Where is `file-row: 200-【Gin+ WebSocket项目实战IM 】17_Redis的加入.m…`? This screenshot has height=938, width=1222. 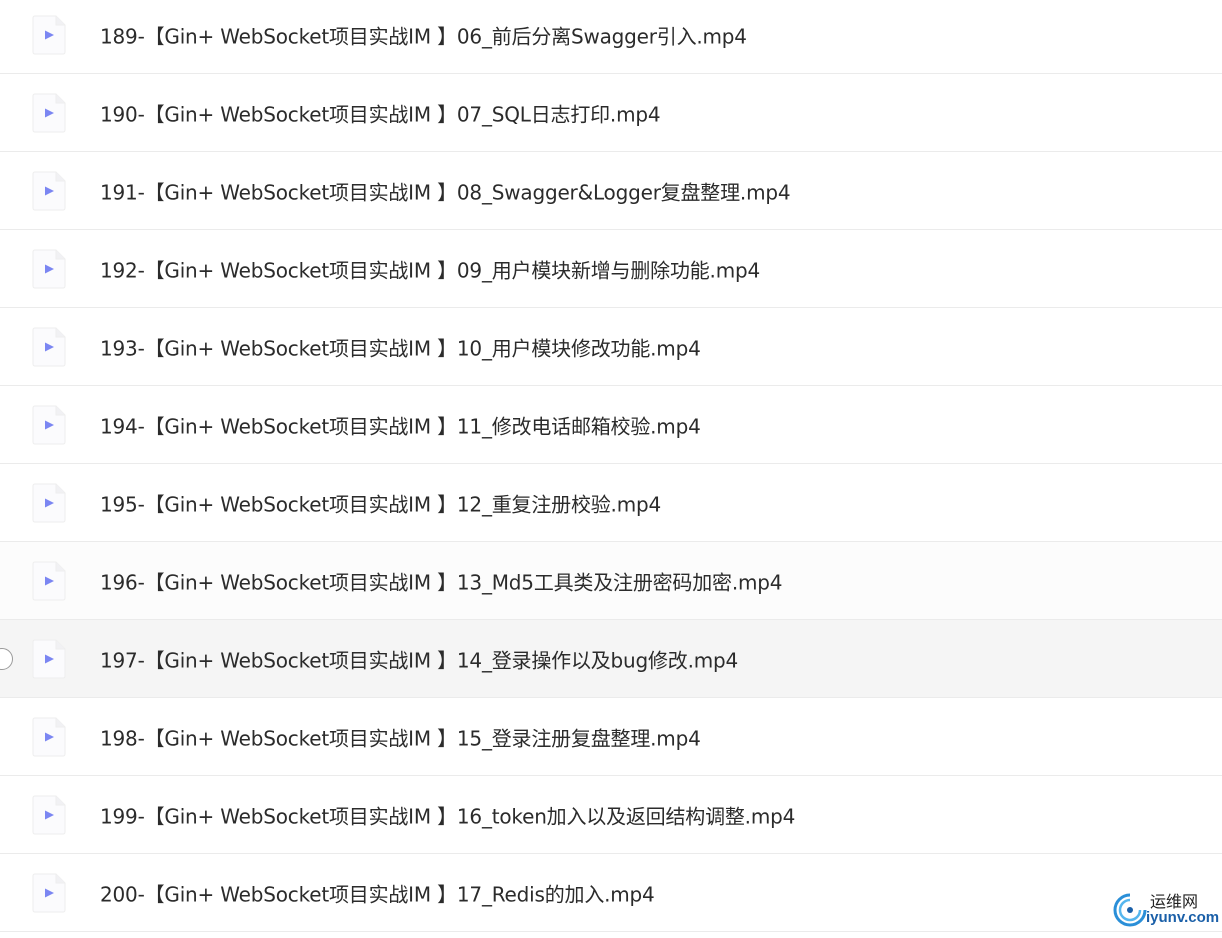
file-row: 200-【Gin+ WebSocket项目实战IM 】17_Redis的加入.m… is located at coordinates (611, 893).